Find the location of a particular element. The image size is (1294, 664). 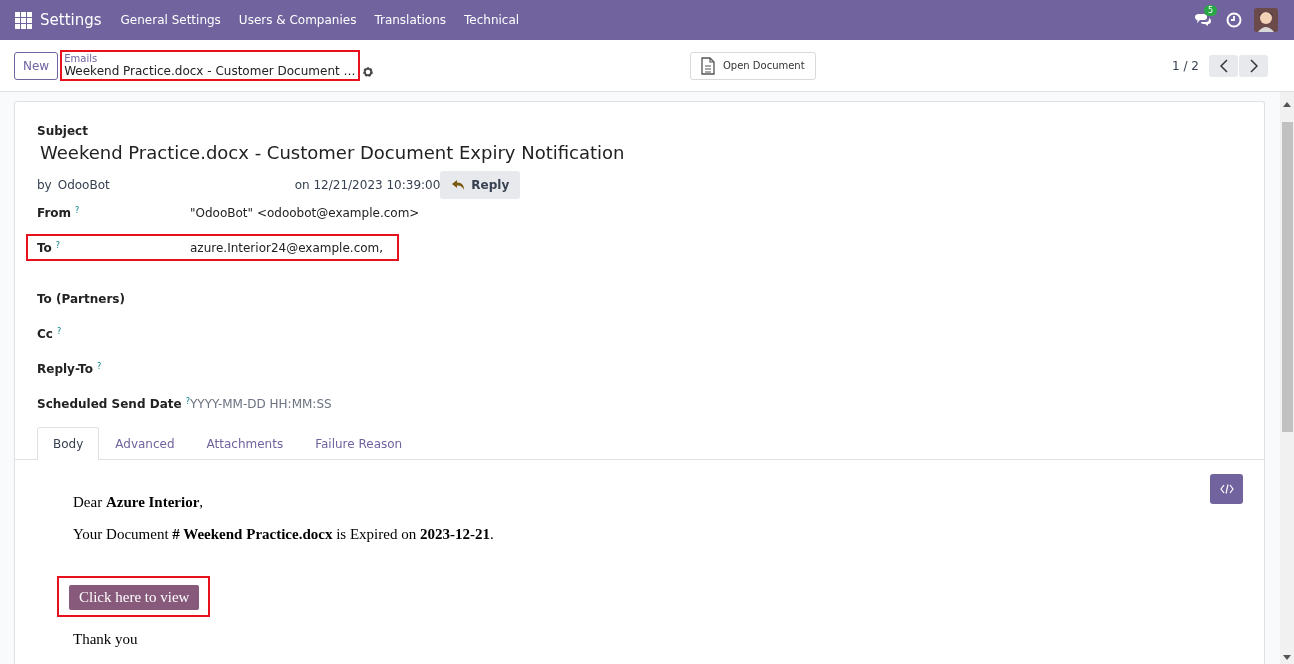

pager-value: 1 / 2 is located at coordinates (1185, 65).